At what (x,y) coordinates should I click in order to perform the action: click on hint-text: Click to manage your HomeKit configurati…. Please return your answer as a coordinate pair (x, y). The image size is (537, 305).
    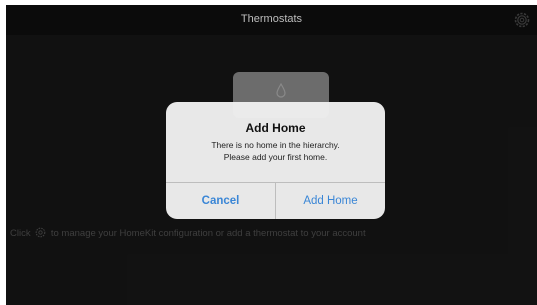
    Looking at the image, I should click on (188, 234).